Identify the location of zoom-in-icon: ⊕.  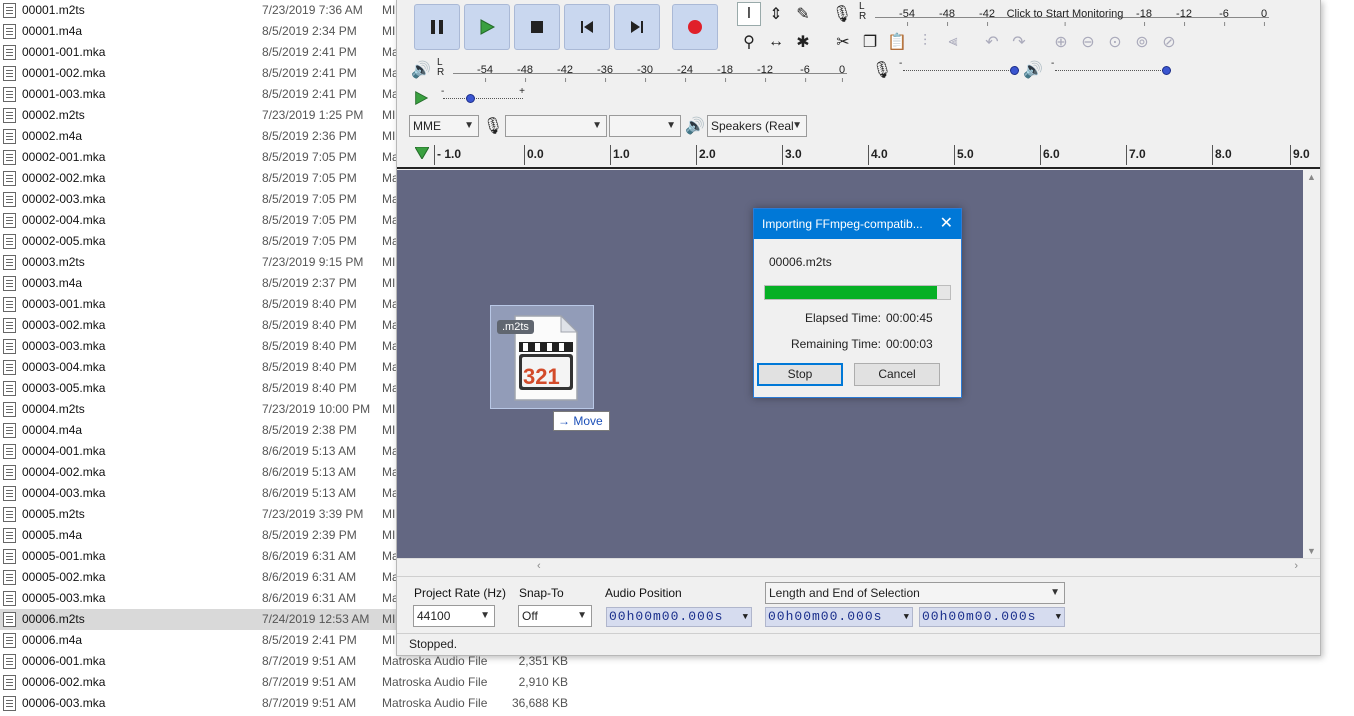
(1061, 42).